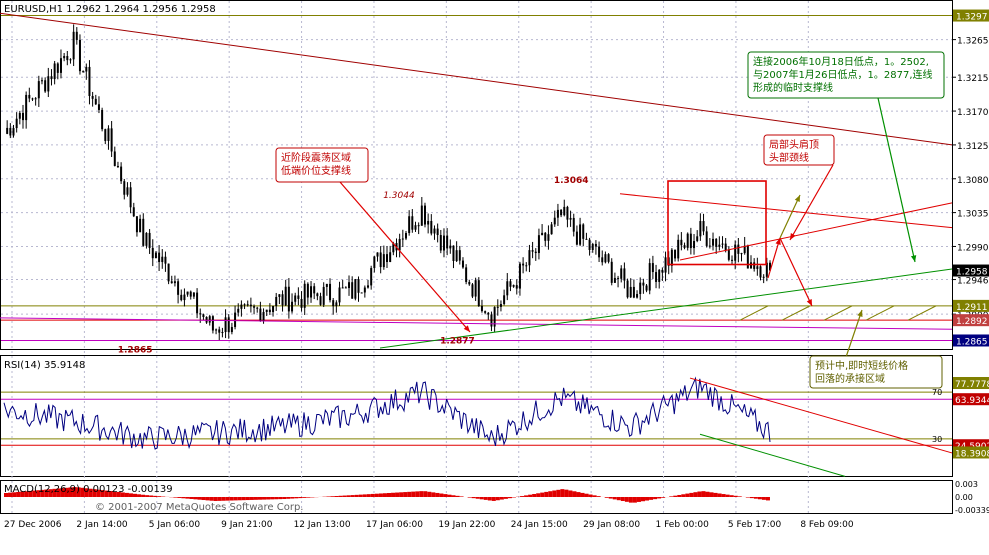 The height and width of the screenshot is (555, 989). Describe the element at coordinates (972, 322) in the screenshot. I see `price-badge: 1.2892` at that location.